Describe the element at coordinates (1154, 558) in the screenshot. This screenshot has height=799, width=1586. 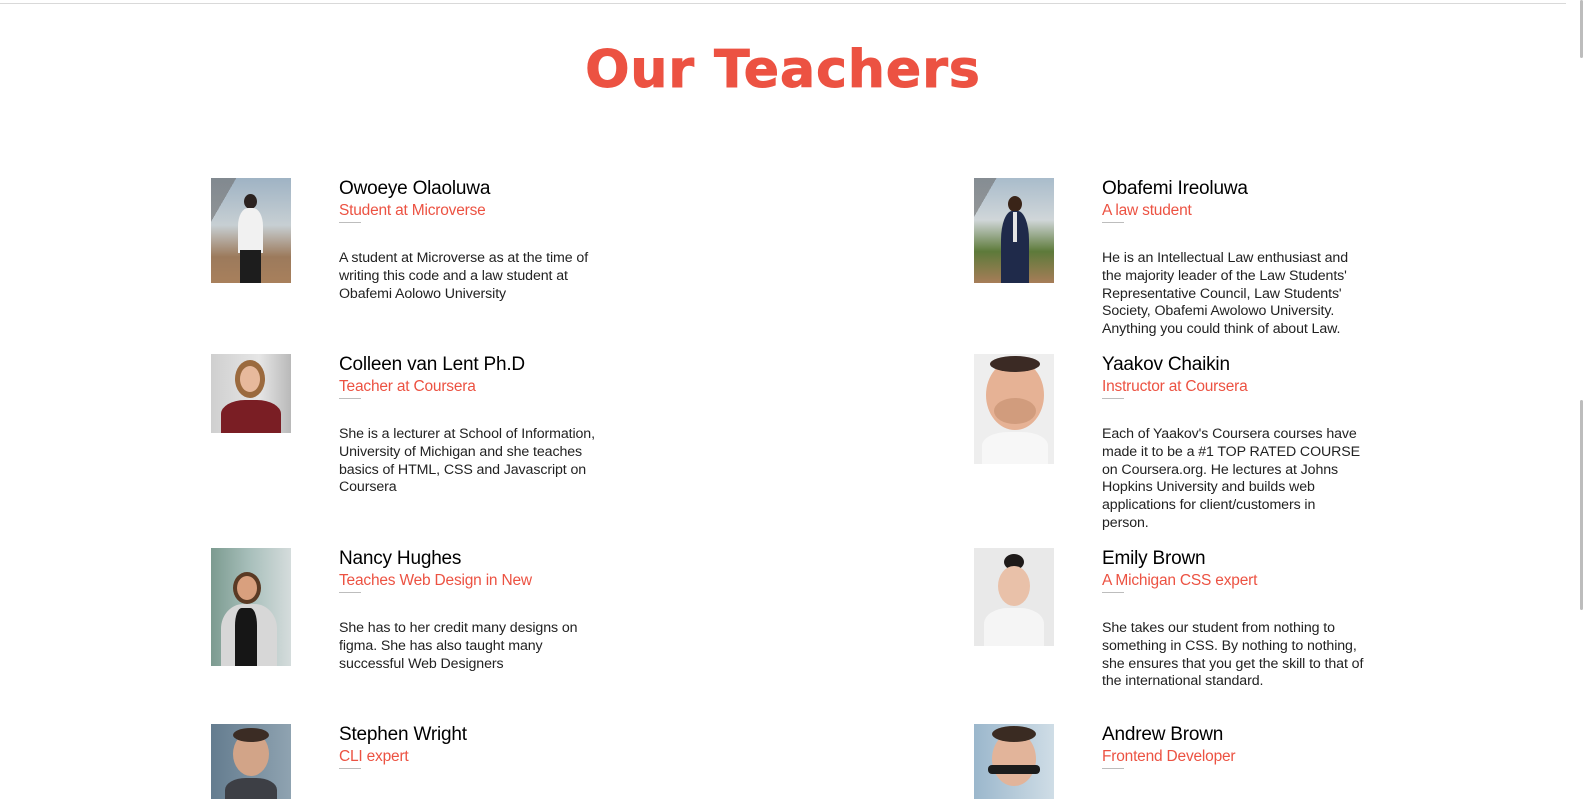
I see `teacher-name: Emily Brown` at that location.